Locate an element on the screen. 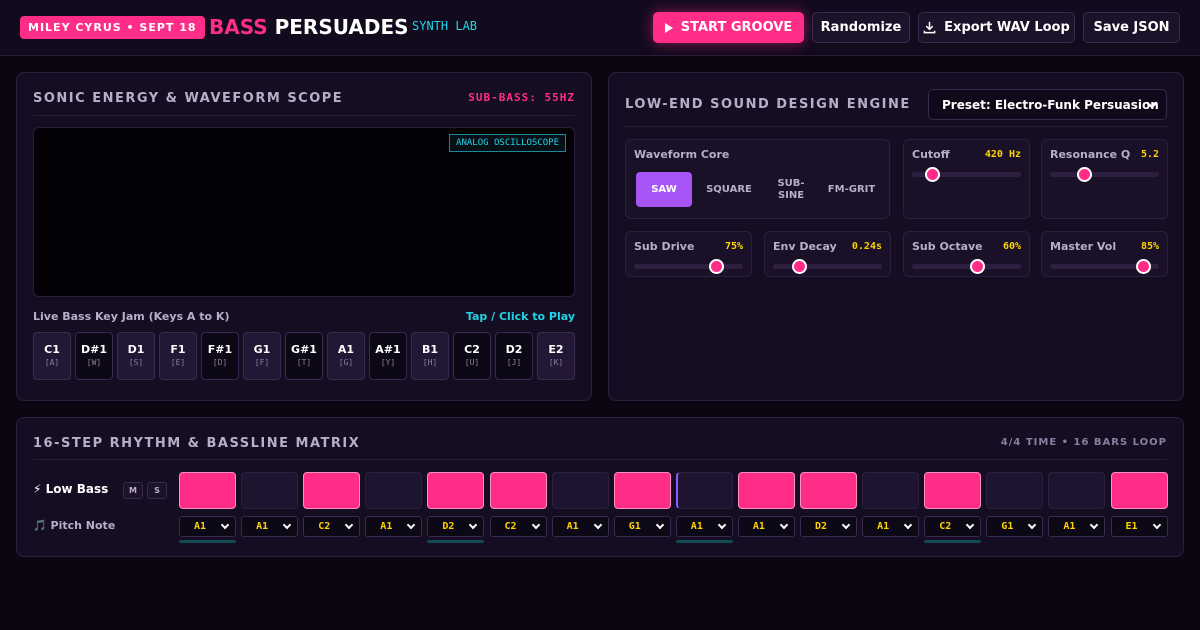  pitch-select-13: C2 is located at coordinates (953, 526).